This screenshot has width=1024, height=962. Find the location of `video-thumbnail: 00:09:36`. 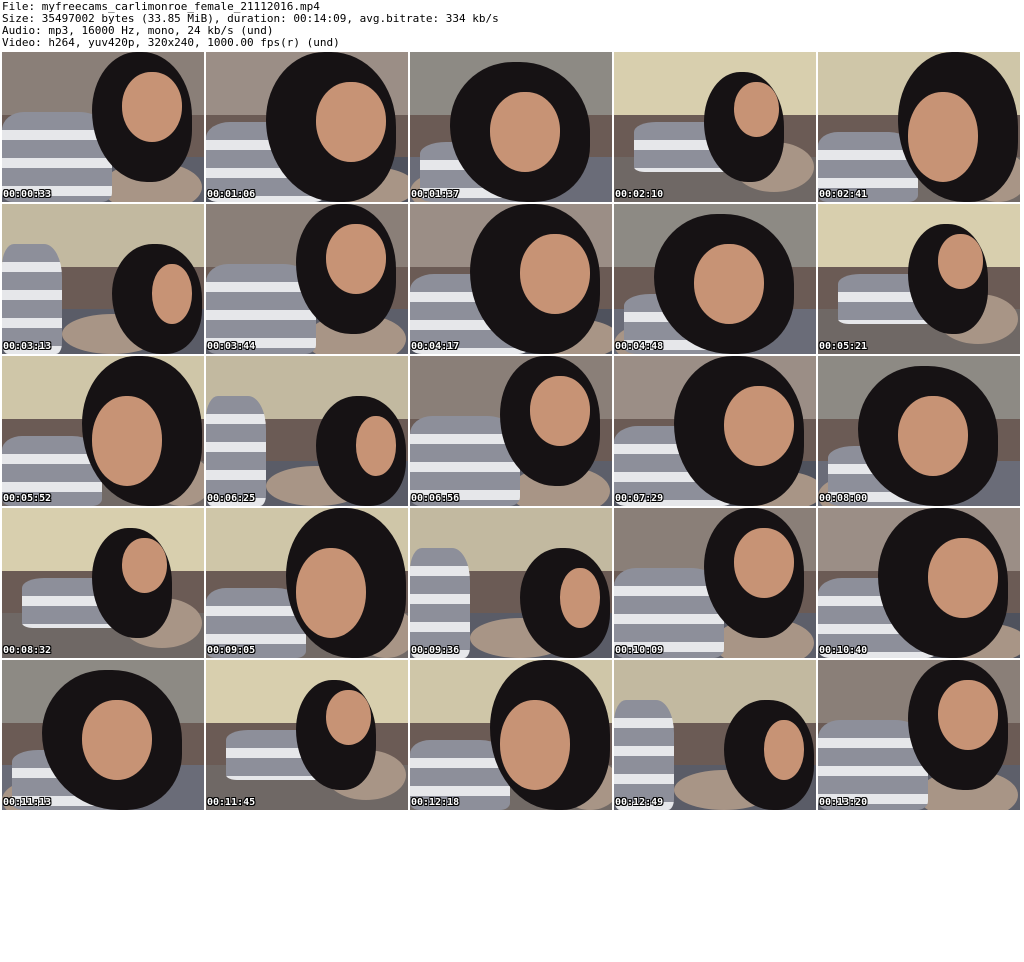

video-thumbnail: 00:09:36 is located at coordinates (511, 583).